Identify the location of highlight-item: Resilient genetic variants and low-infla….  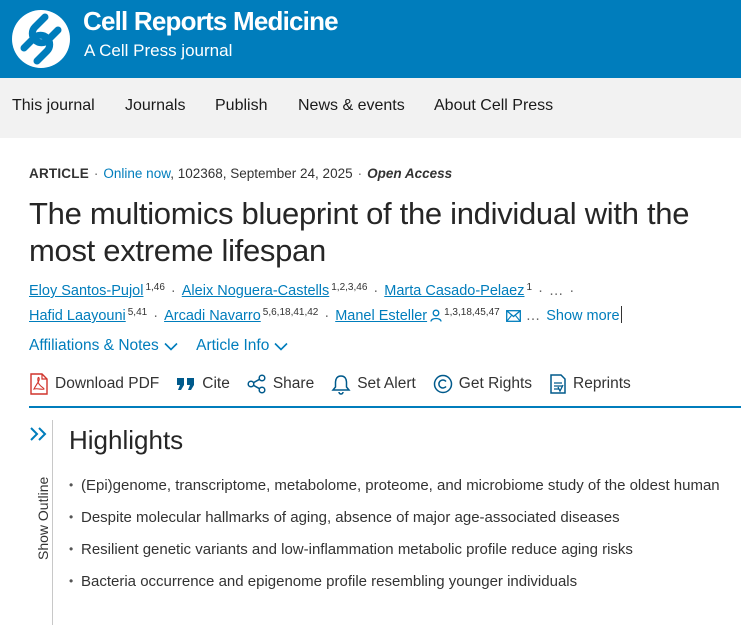
(399, 549).